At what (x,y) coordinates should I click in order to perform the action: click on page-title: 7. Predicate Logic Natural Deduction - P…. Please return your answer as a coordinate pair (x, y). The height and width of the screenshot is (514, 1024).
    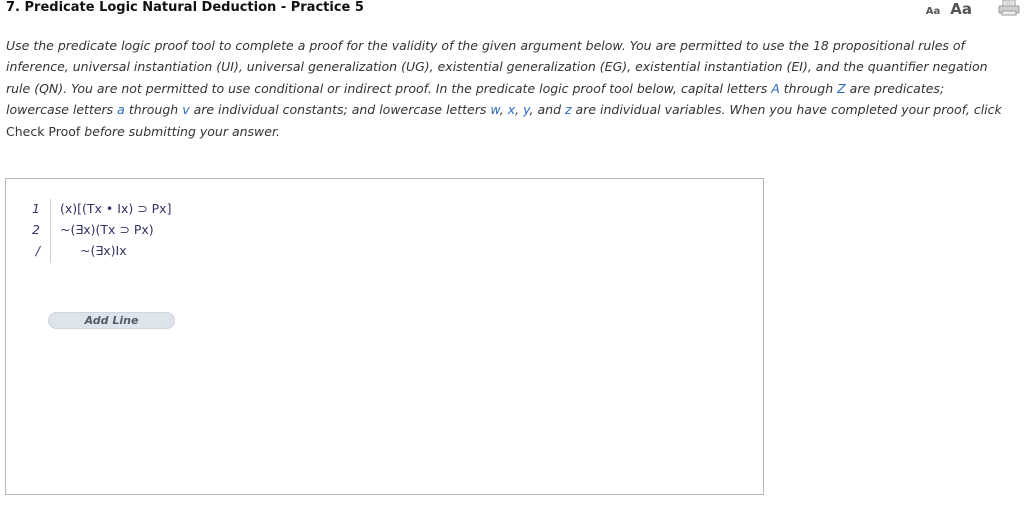
    Looking at the image, I should click on (185, 7).